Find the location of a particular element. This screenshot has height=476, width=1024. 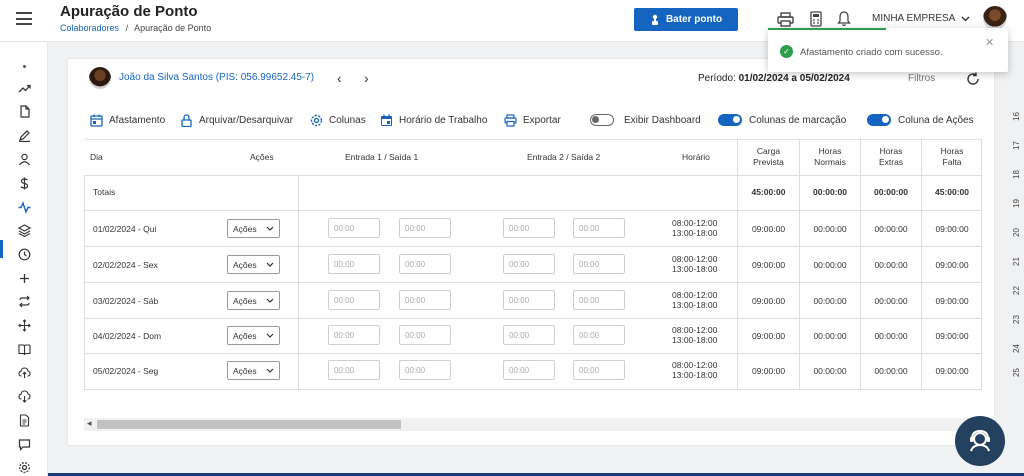

periodo: Período: 01/02/2024 a 05/02/2024 is located at coordinates (774, 78).